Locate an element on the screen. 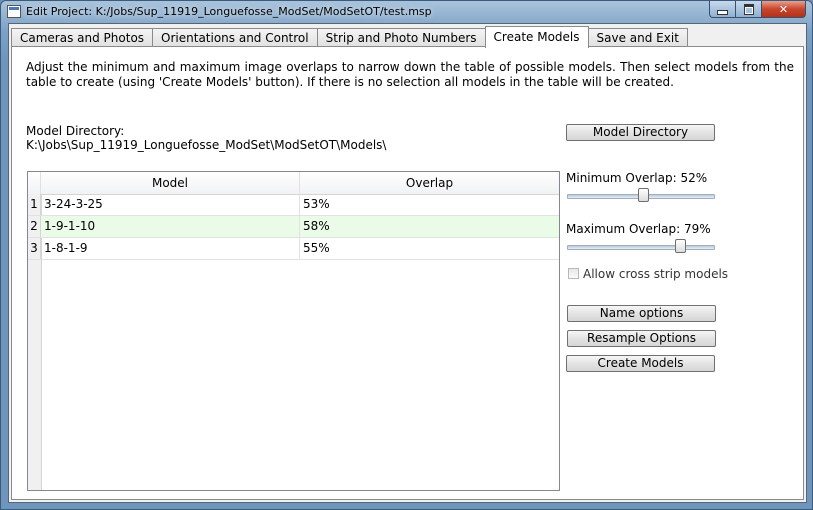 Image resolution: width=813 pixels, height=510 pixels. maximize-button is located at coordinates (749, 9).